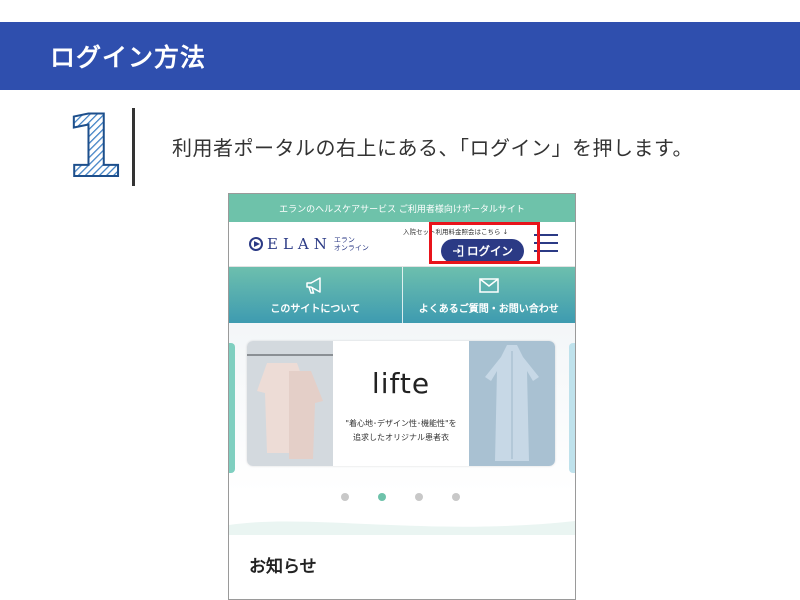 Image resolution: width=800 pixels, height=600 pixels. I want to click on step-number: 1, so click(94, 143).